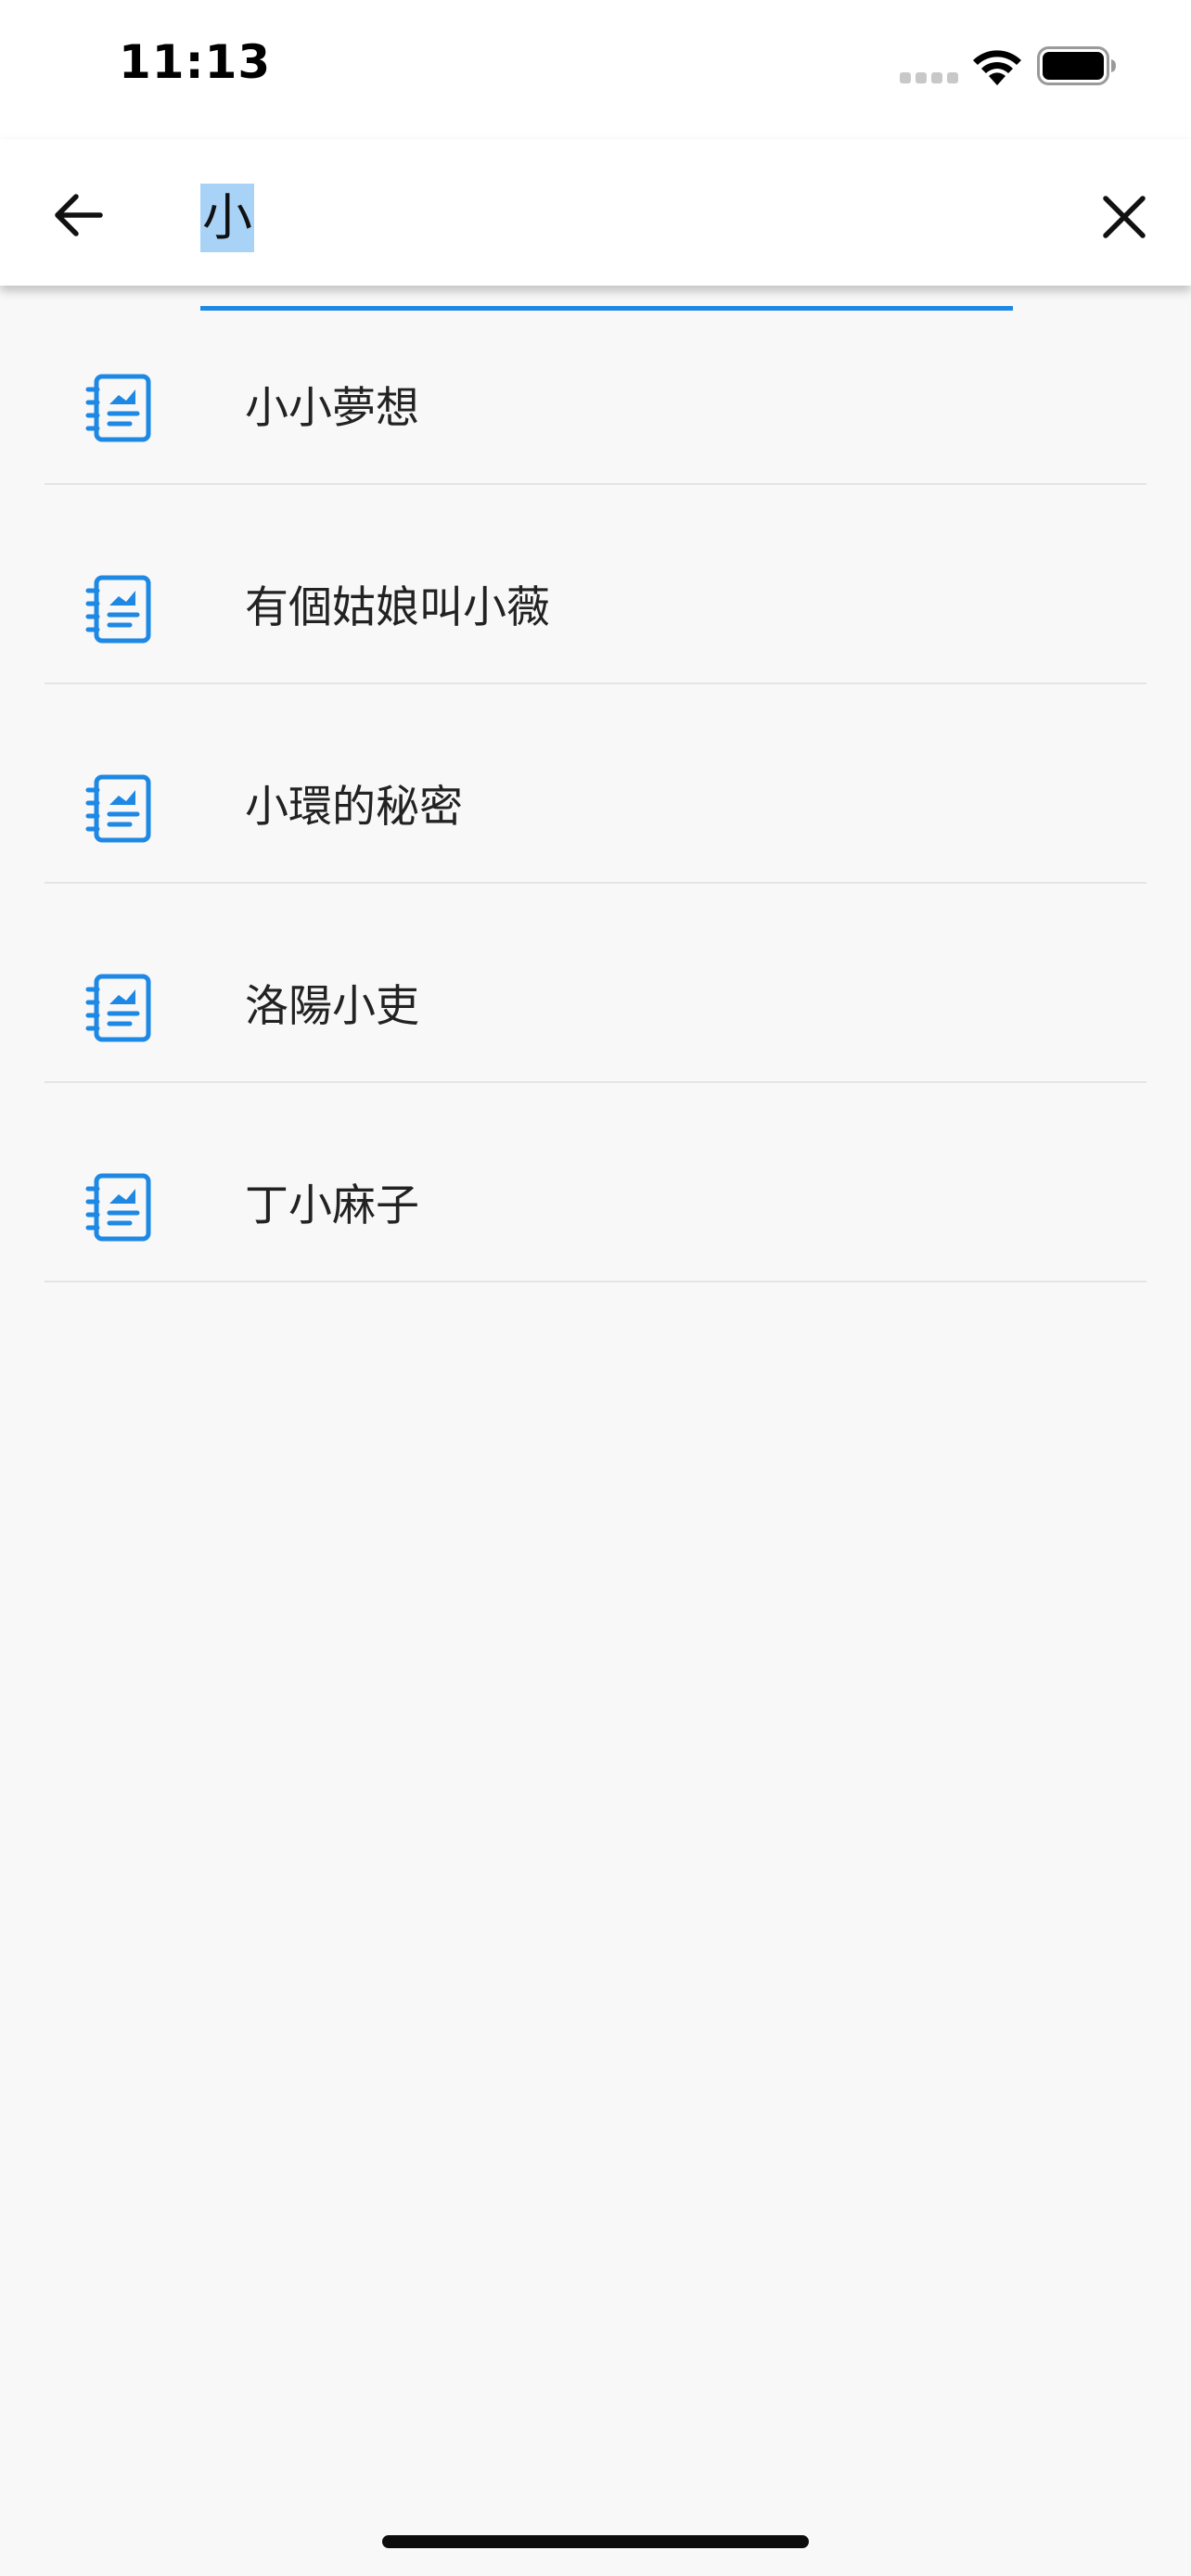  I want to click on status-time: 11:13, so click(196, 62).